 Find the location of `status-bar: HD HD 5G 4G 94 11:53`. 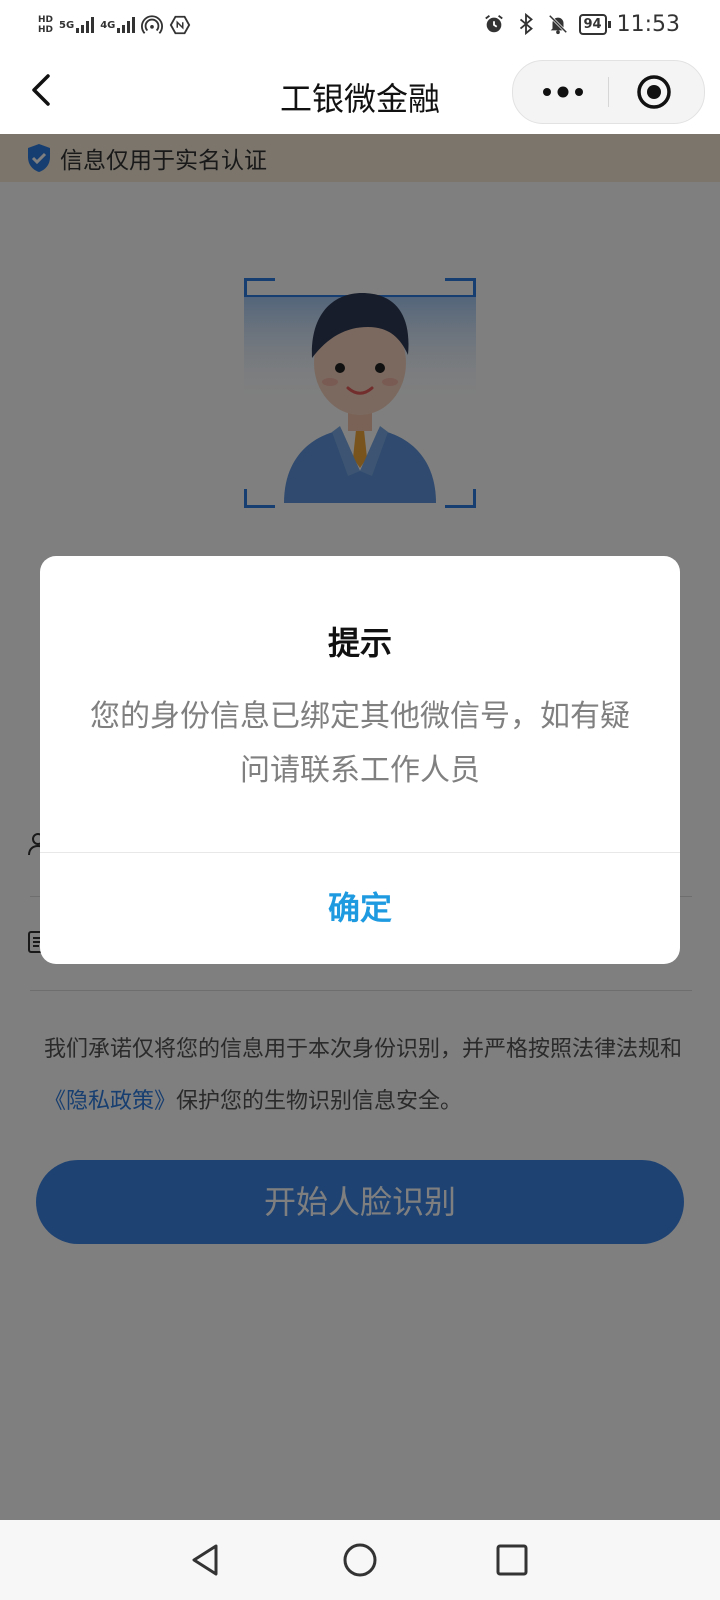

status-bar: HD HD 5G 4G 94 11:53 is located at coordinates (360, 25).